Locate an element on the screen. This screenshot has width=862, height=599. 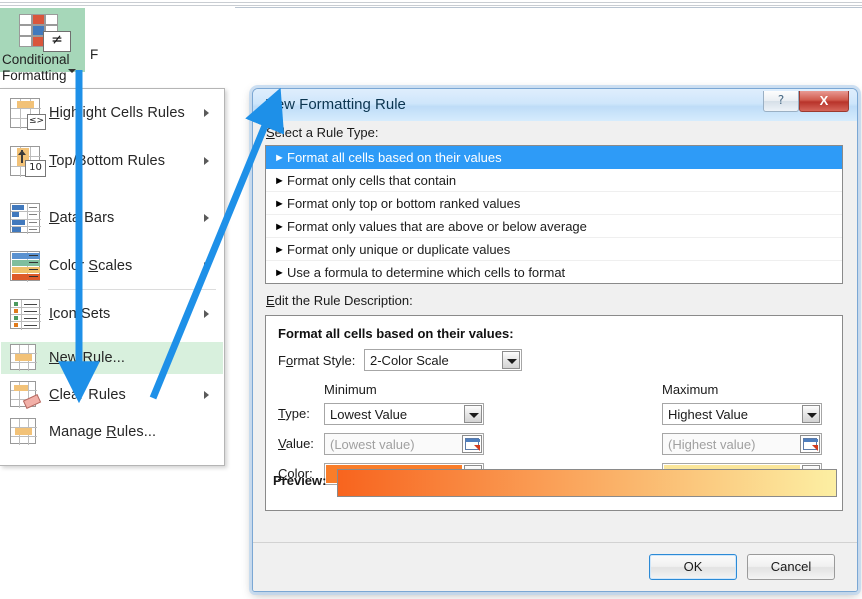
dialog-footer: OK Cancel is located at coordinates (555, 566).